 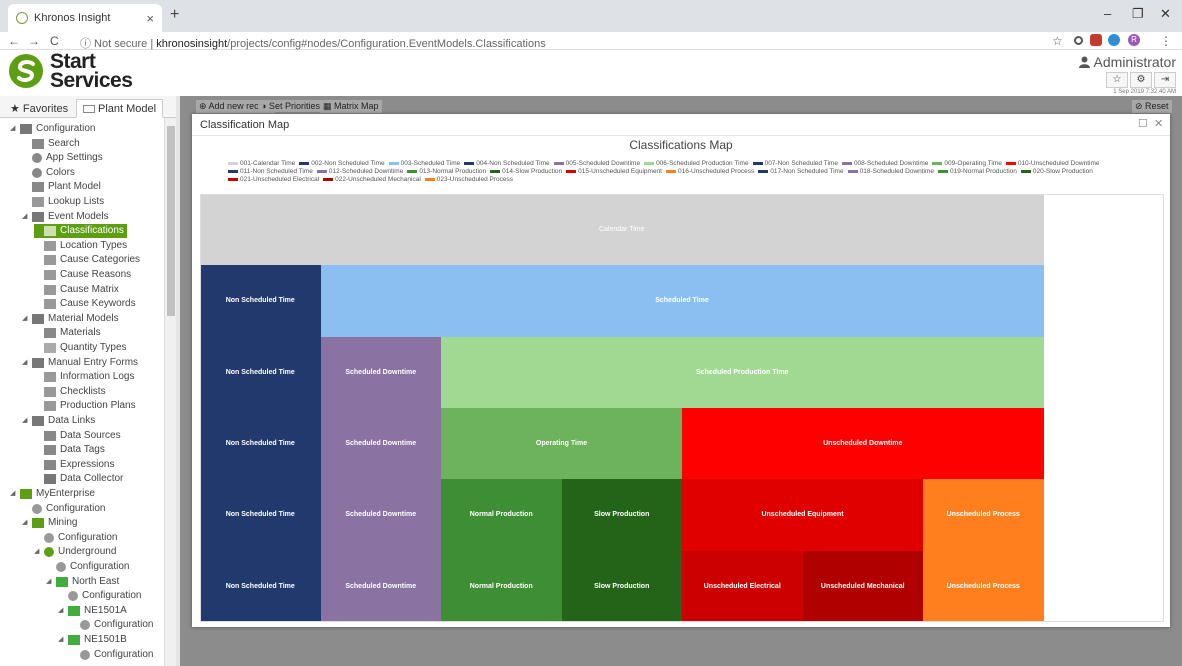 I want to click on treemap-cell: Unscheduled Equipment, so click(x=802, y=515).